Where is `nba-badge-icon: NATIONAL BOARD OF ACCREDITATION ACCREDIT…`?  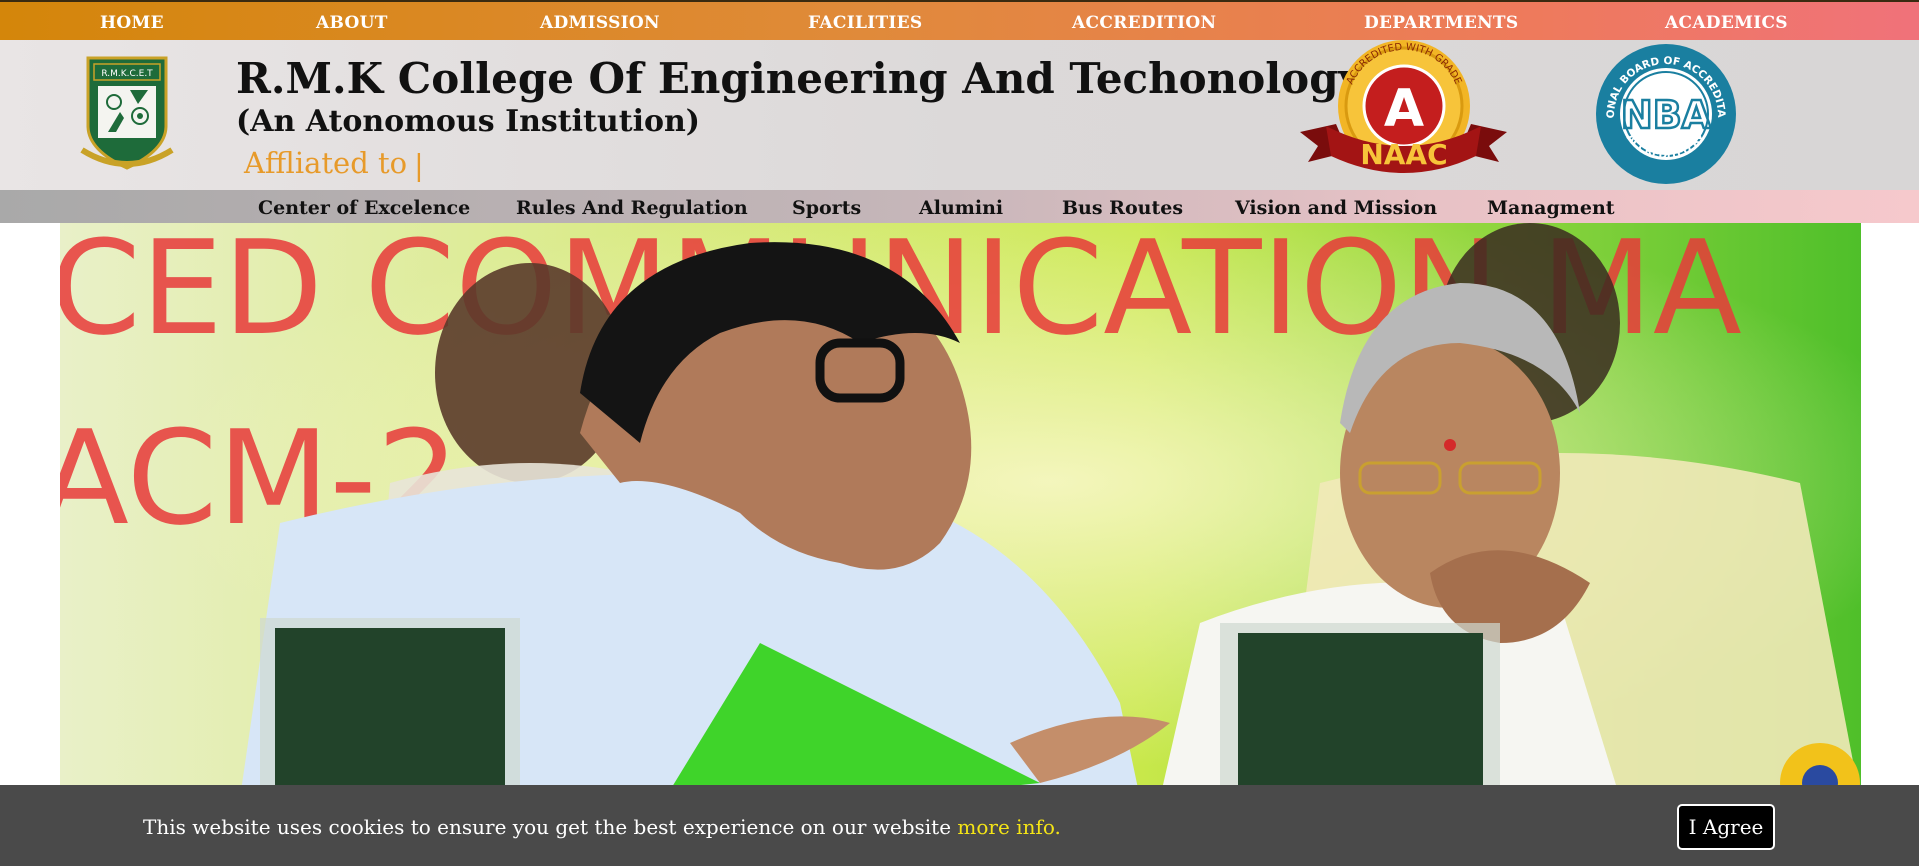
nba-badge-icon: NATIONAL BOARD OF ACCREDITATION ACCREDIT… is located at coordinates (1665, 113).